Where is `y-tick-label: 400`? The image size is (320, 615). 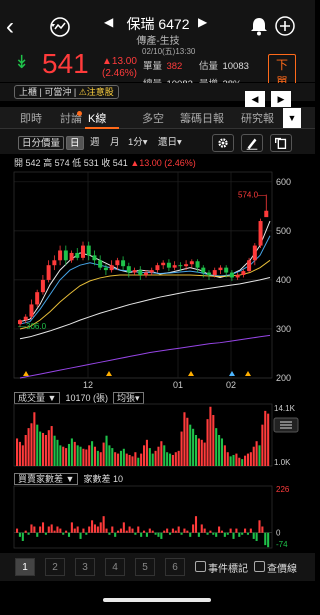 y-tick-label: 400 is located at coordinates (283, 280).